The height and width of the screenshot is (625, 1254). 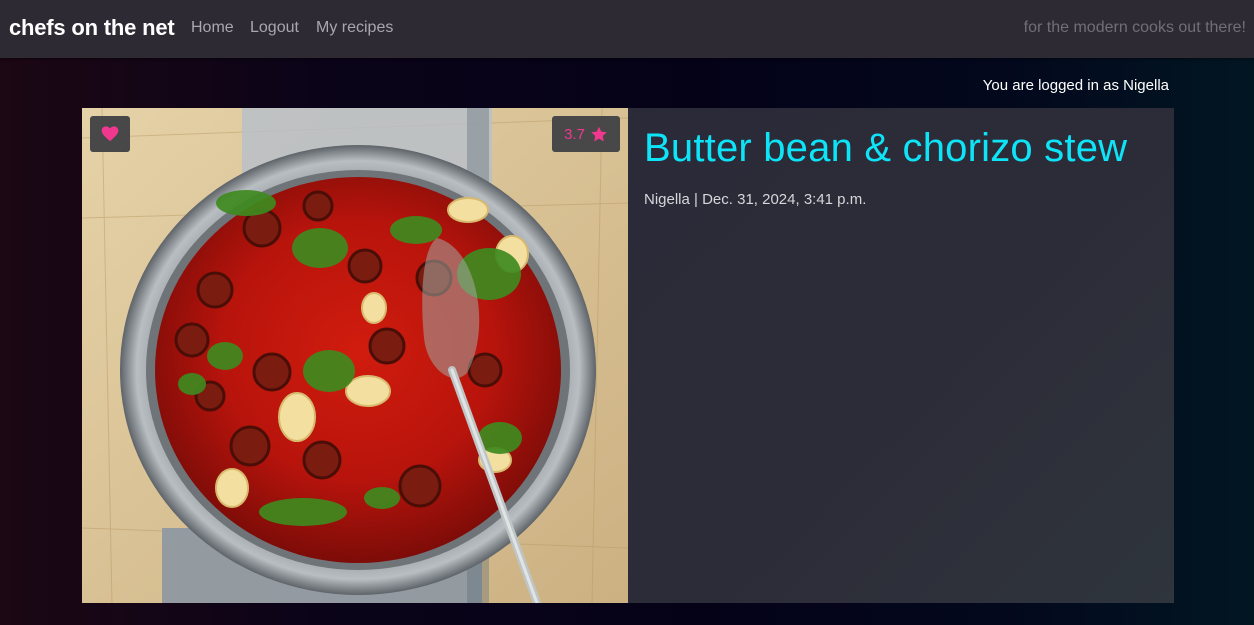 What do you see at coordinates (755, 199) in the screenshot?
I see `recipe-byline: Nigella | Dec. 31, 2024, 3:41 p.m.` at bounding box center [755, 199].